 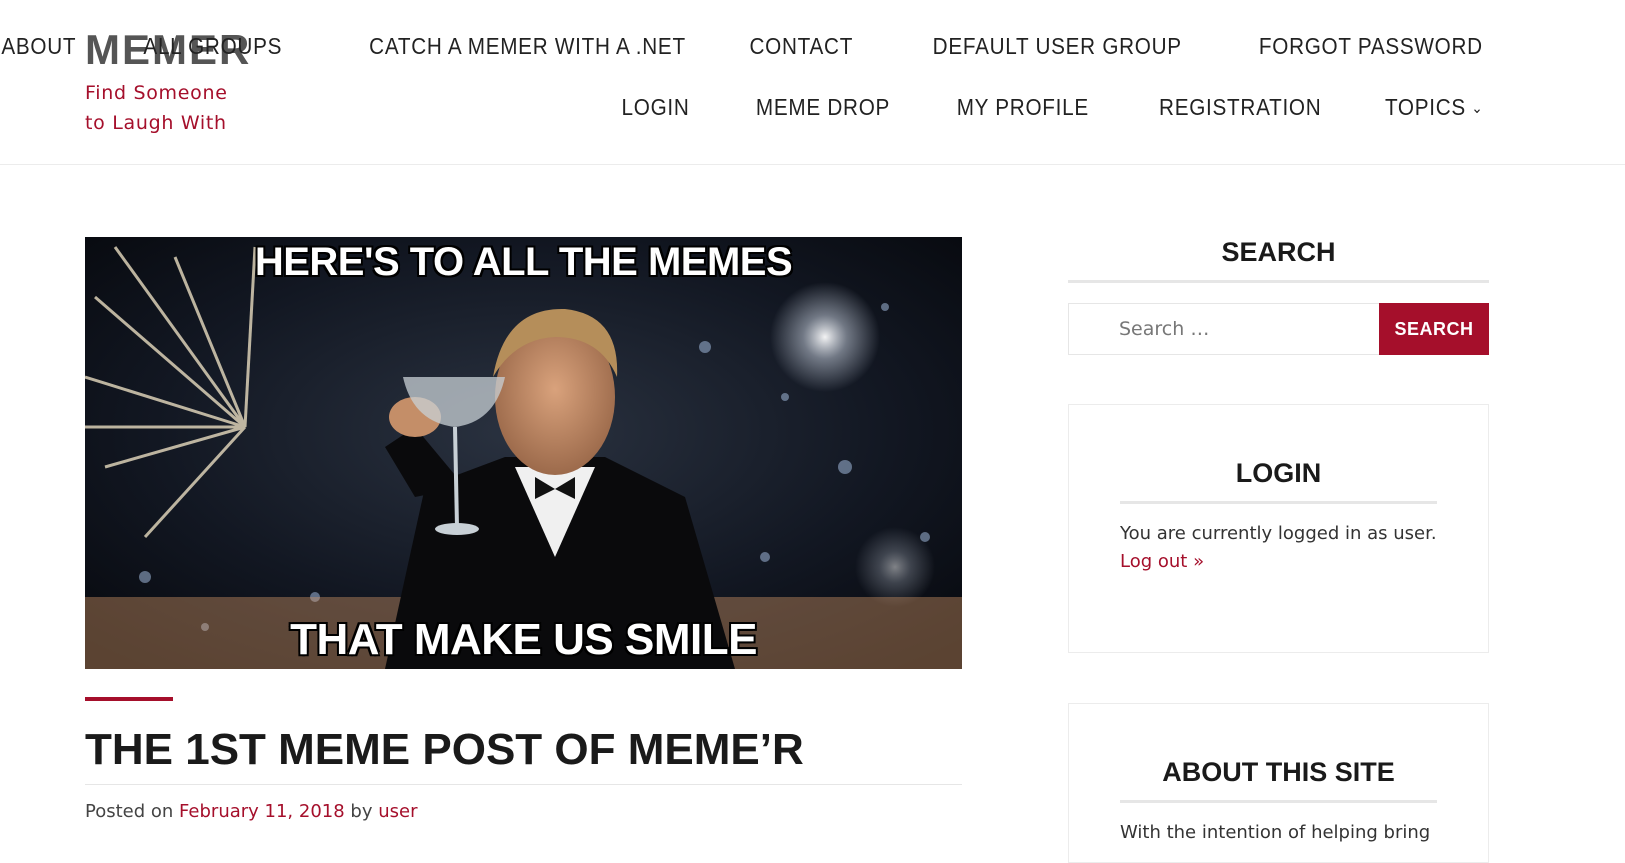 I want to click on login-status-text: You are currently logged in as user., so click(x=1278, y=533).